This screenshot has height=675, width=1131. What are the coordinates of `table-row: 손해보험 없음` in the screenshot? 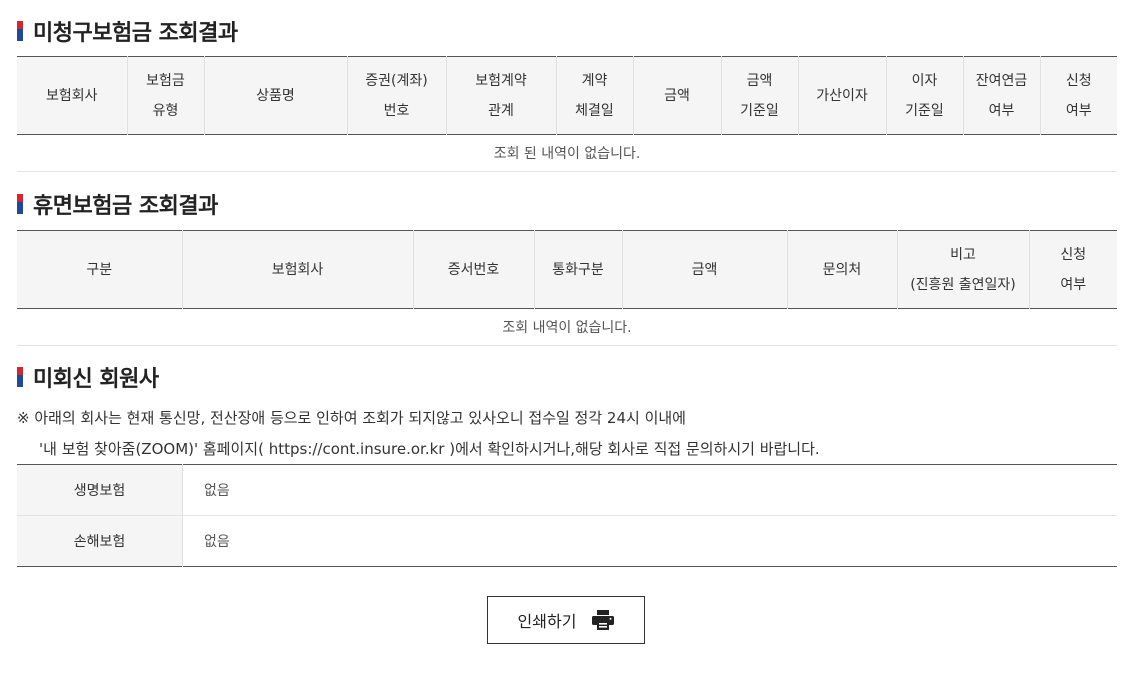 It's located at (567, 541).